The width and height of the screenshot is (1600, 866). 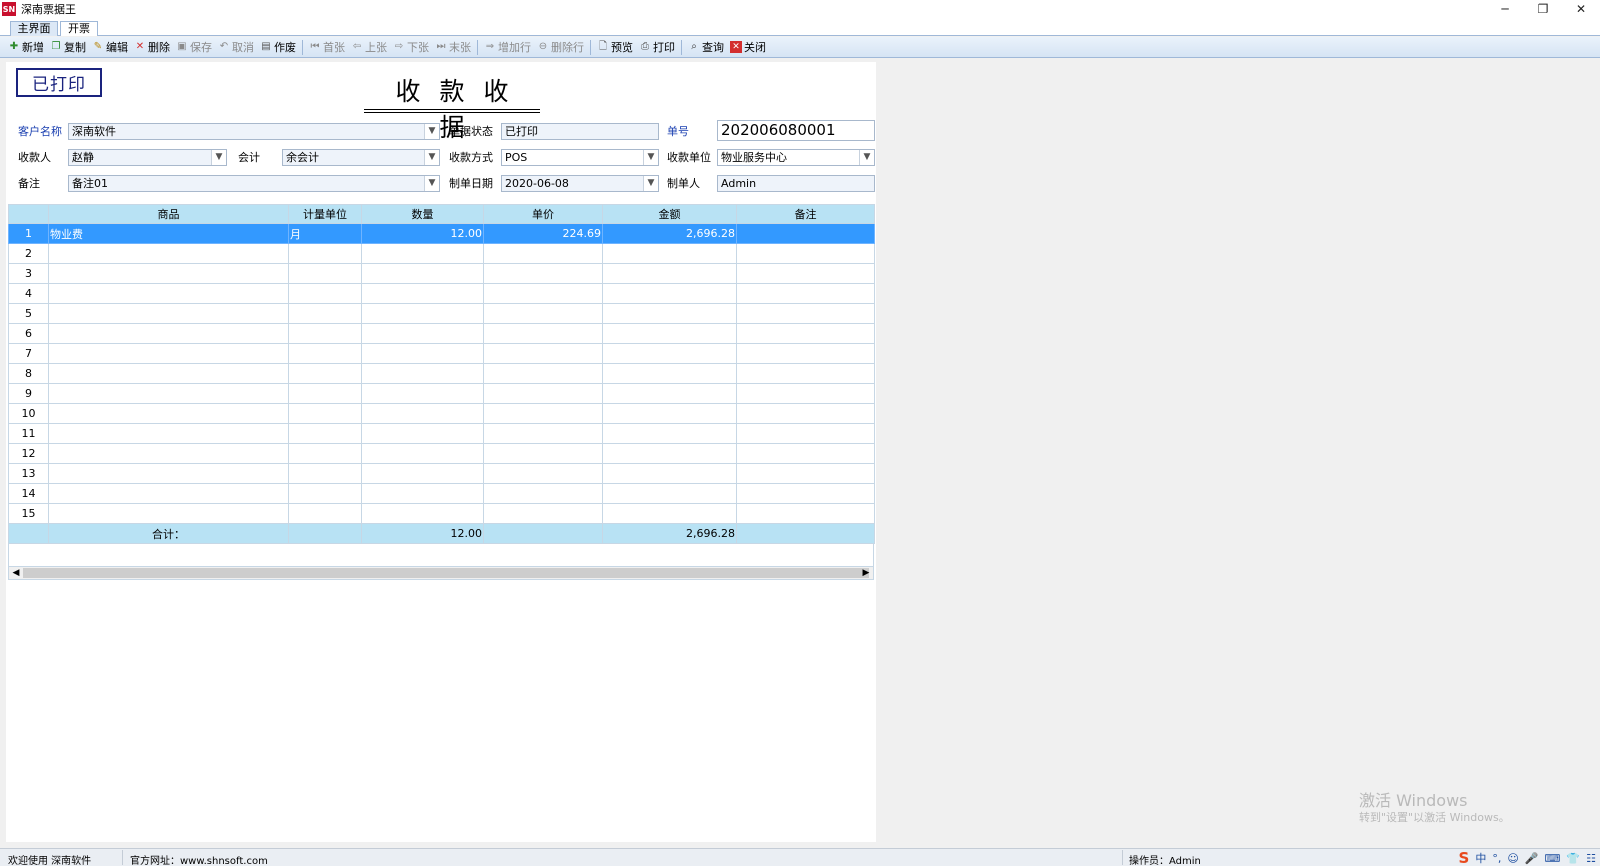 What do you see at coordinates (706, 47) in the screenshot?
I see `query-button: ⌕ 查询` at bounding box center [706, 47].